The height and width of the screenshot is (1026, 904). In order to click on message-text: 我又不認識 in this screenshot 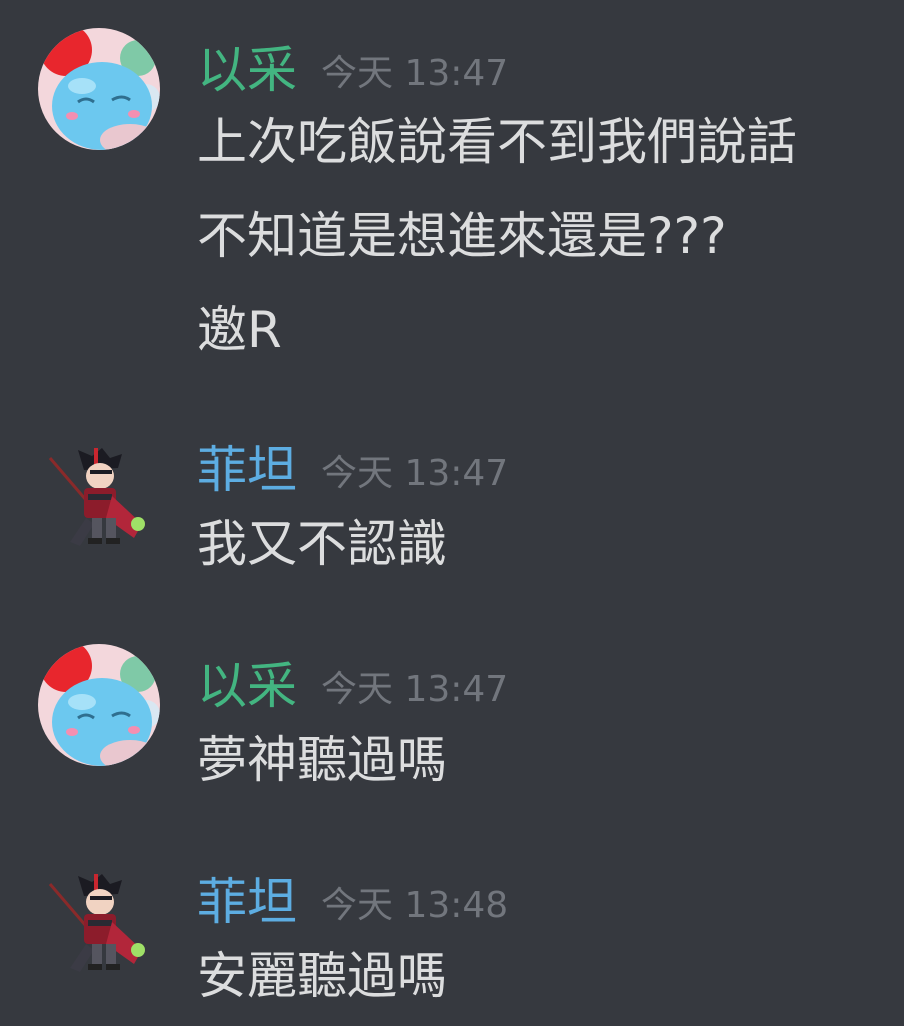, I will do `click(322, 544)`.